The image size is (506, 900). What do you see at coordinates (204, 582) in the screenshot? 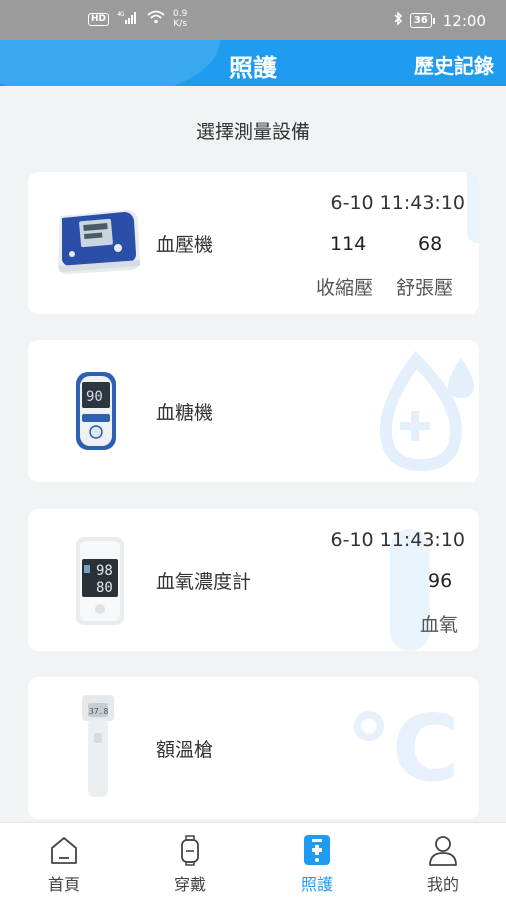
I see `device-name: 血氧濃度計` at bounding box center [204, 582].